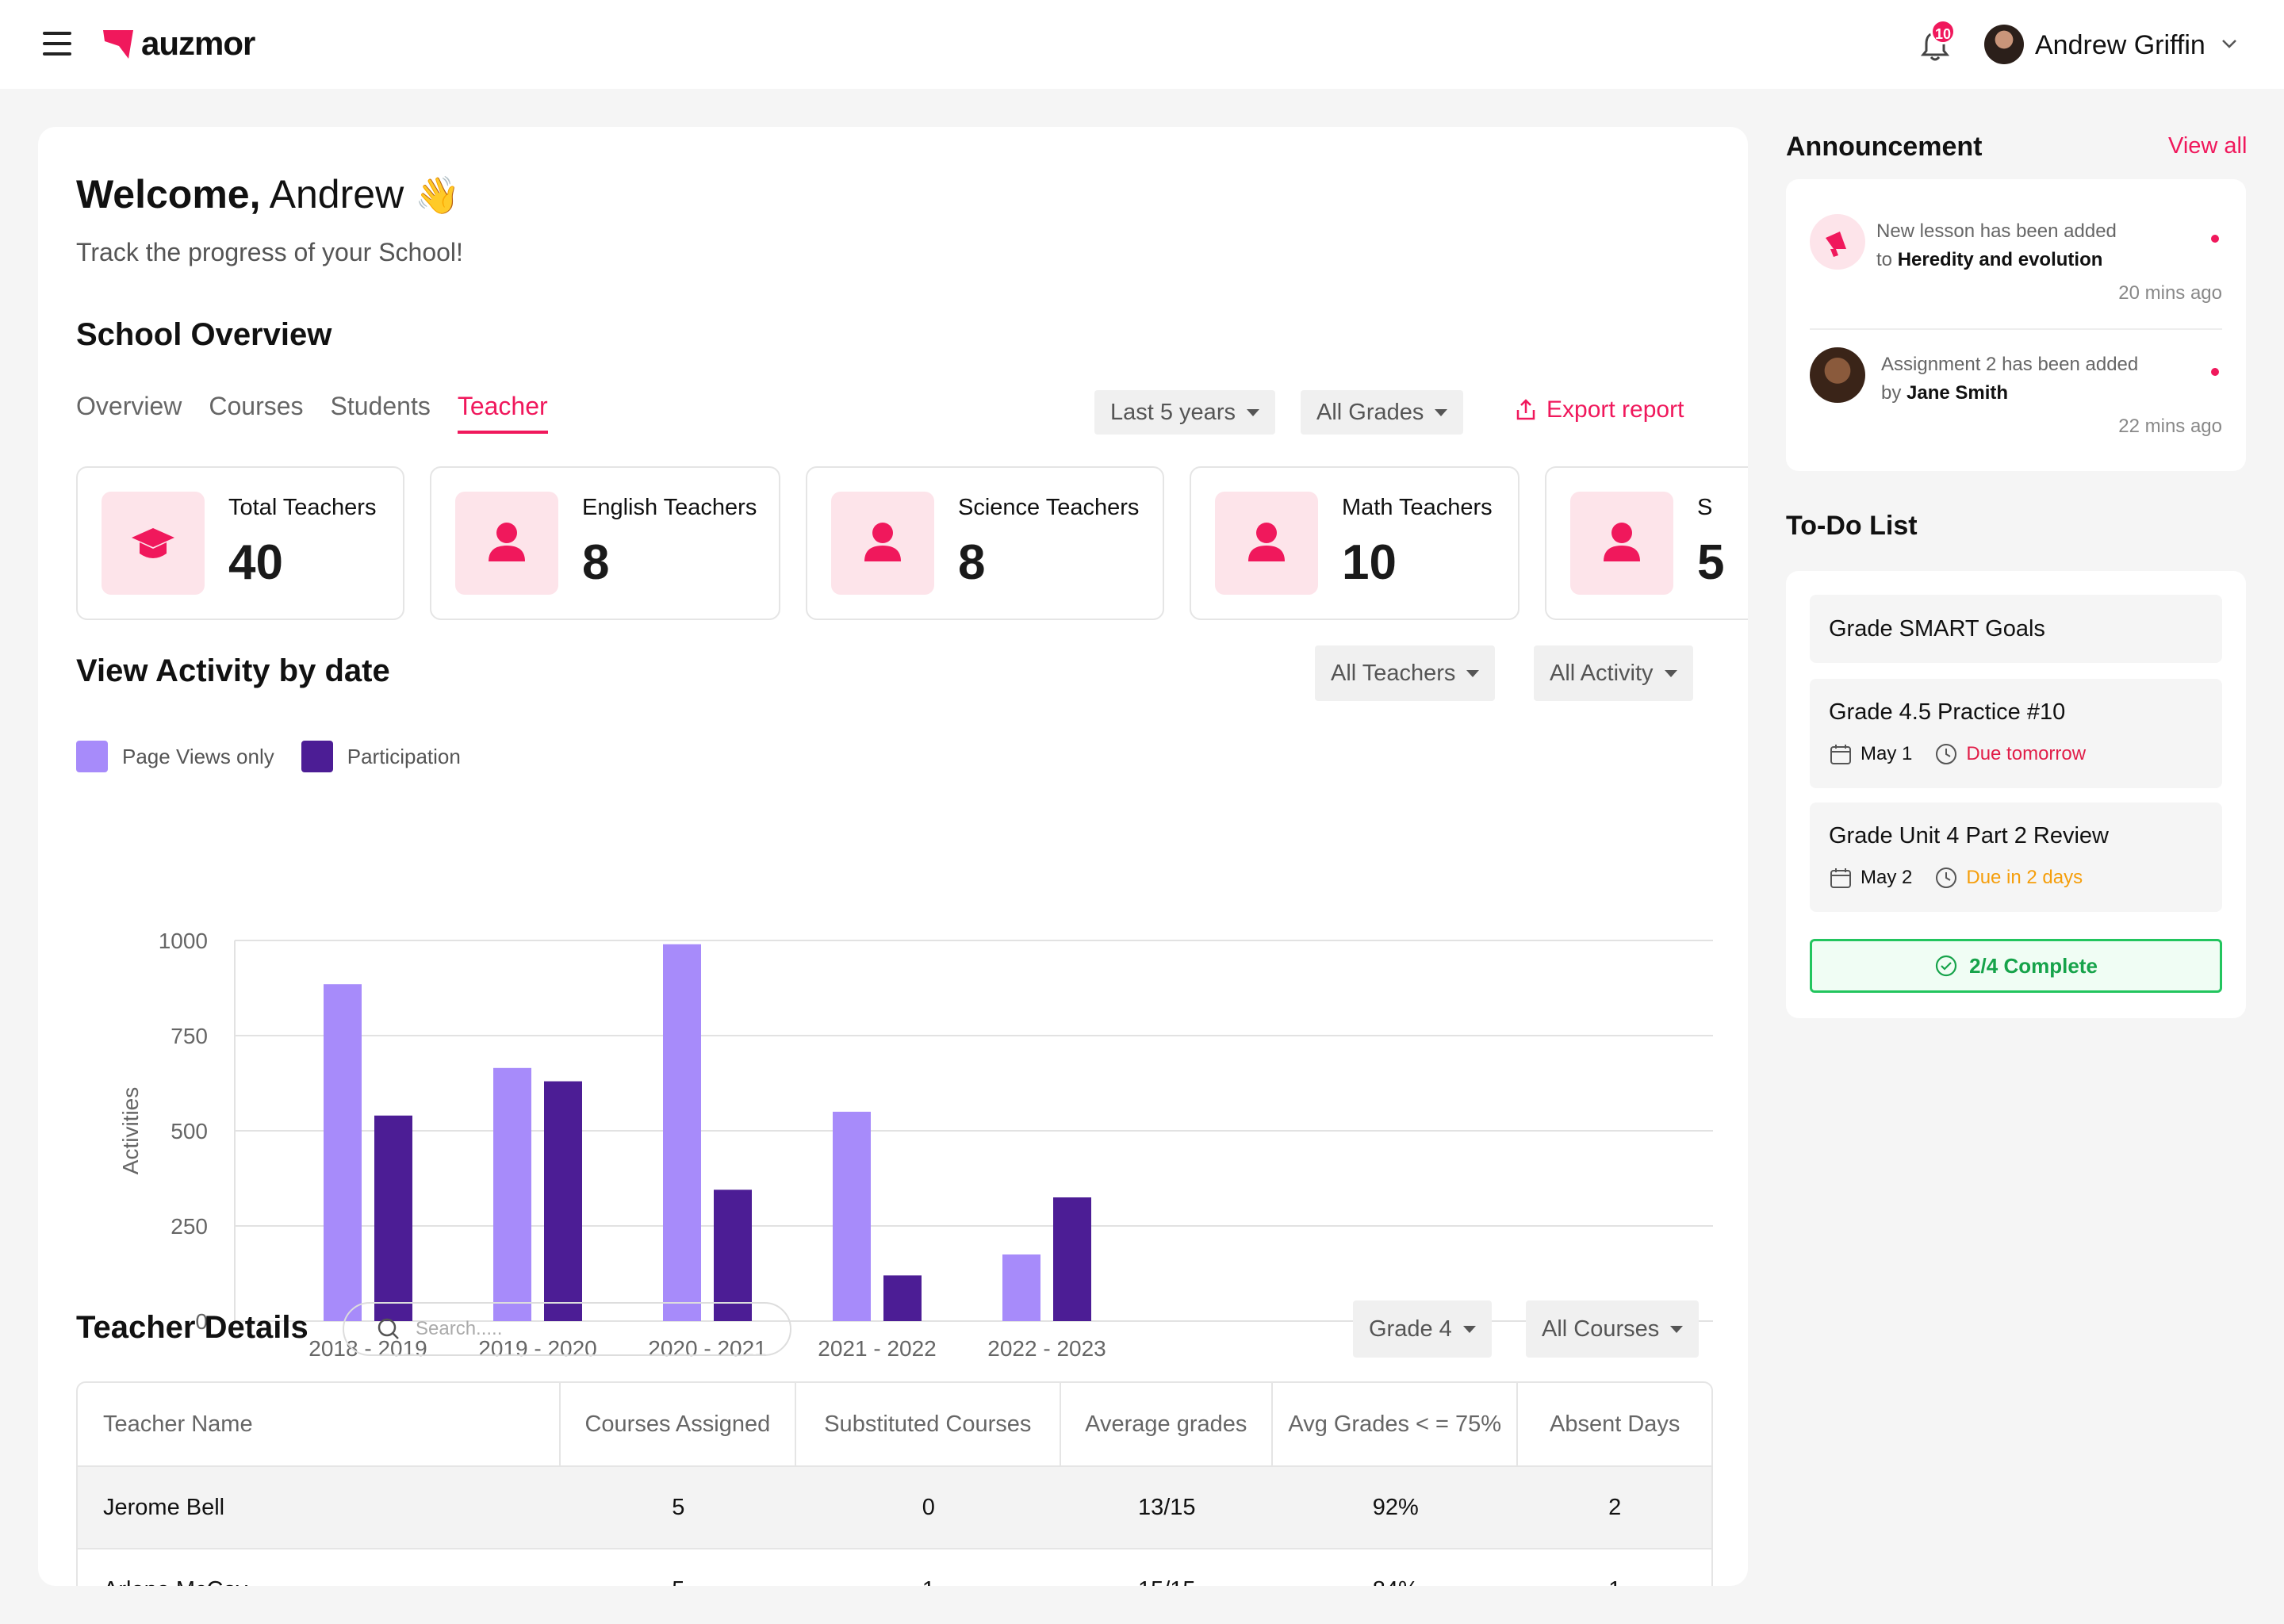  What do you see at coordinates (2026, 753) in the screenshot?
I see `todo-due: Due tomorrow` at bounding box center [2026, 753].